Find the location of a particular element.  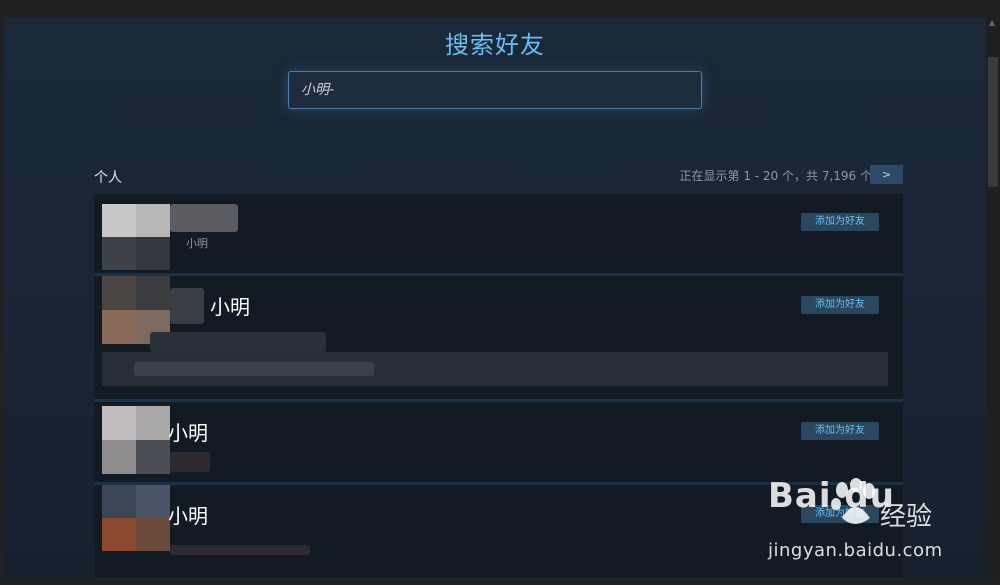

vertical-scrollbar: ▲ is located at coordinates (993, 297).